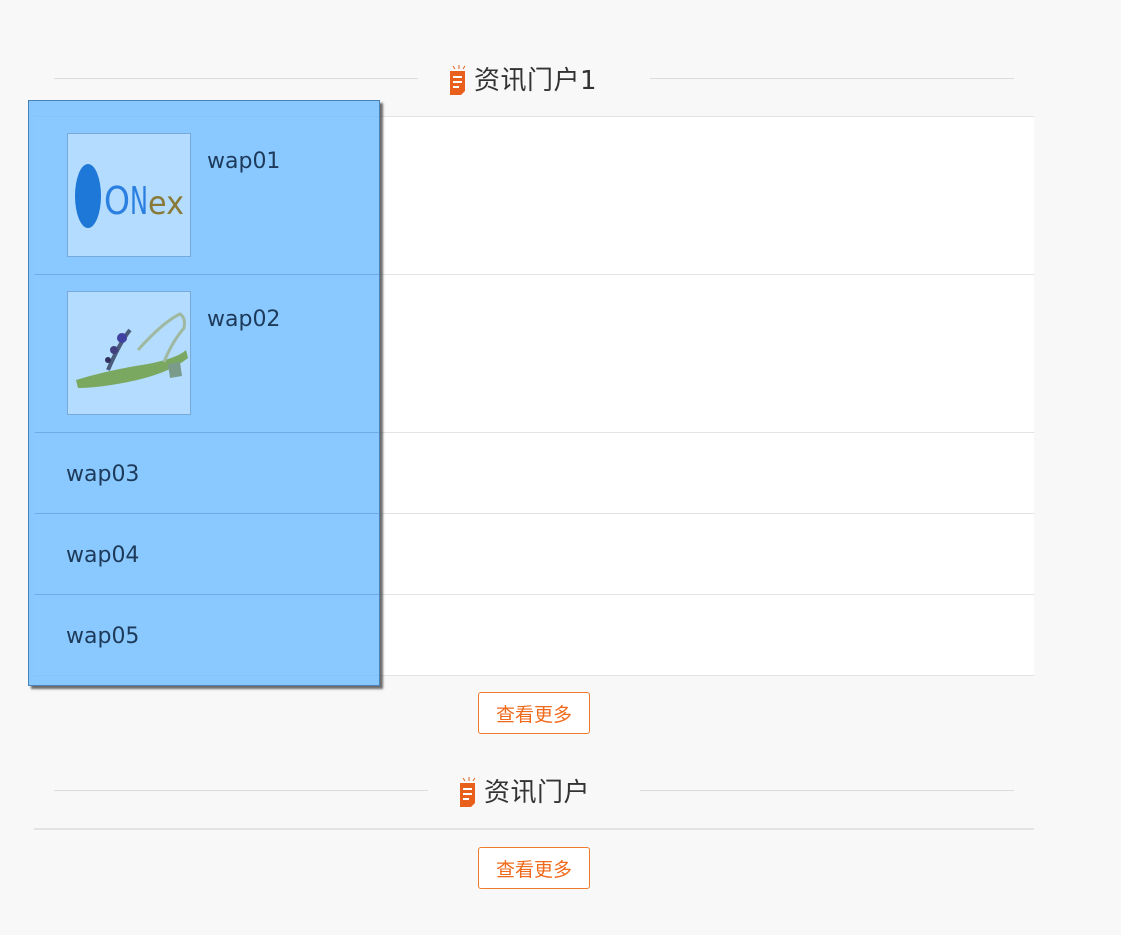 The image size is (1121, 935). I want to click on overlay-list-item: wap05, so click(208, 634).